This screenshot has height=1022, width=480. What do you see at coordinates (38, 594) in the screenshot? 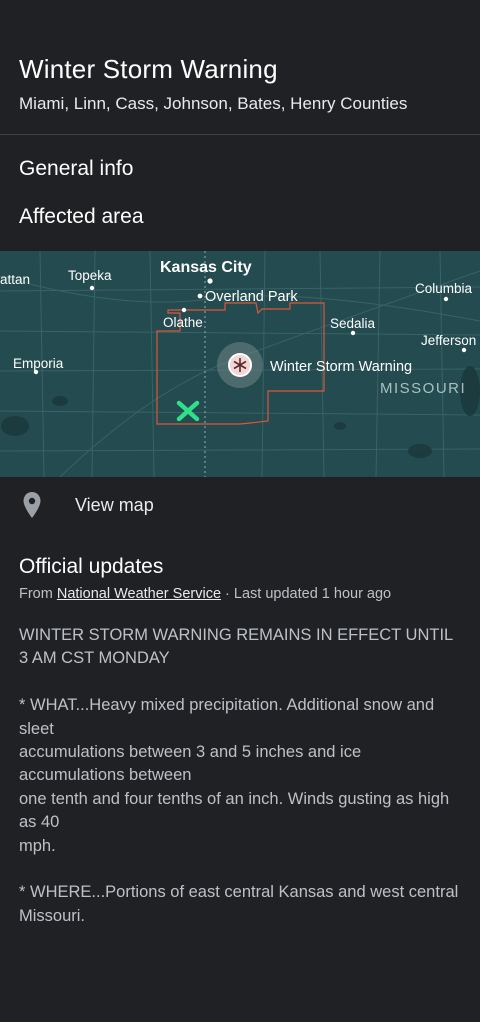
I see `source-prefix: From` at bounding box center [38, 594].